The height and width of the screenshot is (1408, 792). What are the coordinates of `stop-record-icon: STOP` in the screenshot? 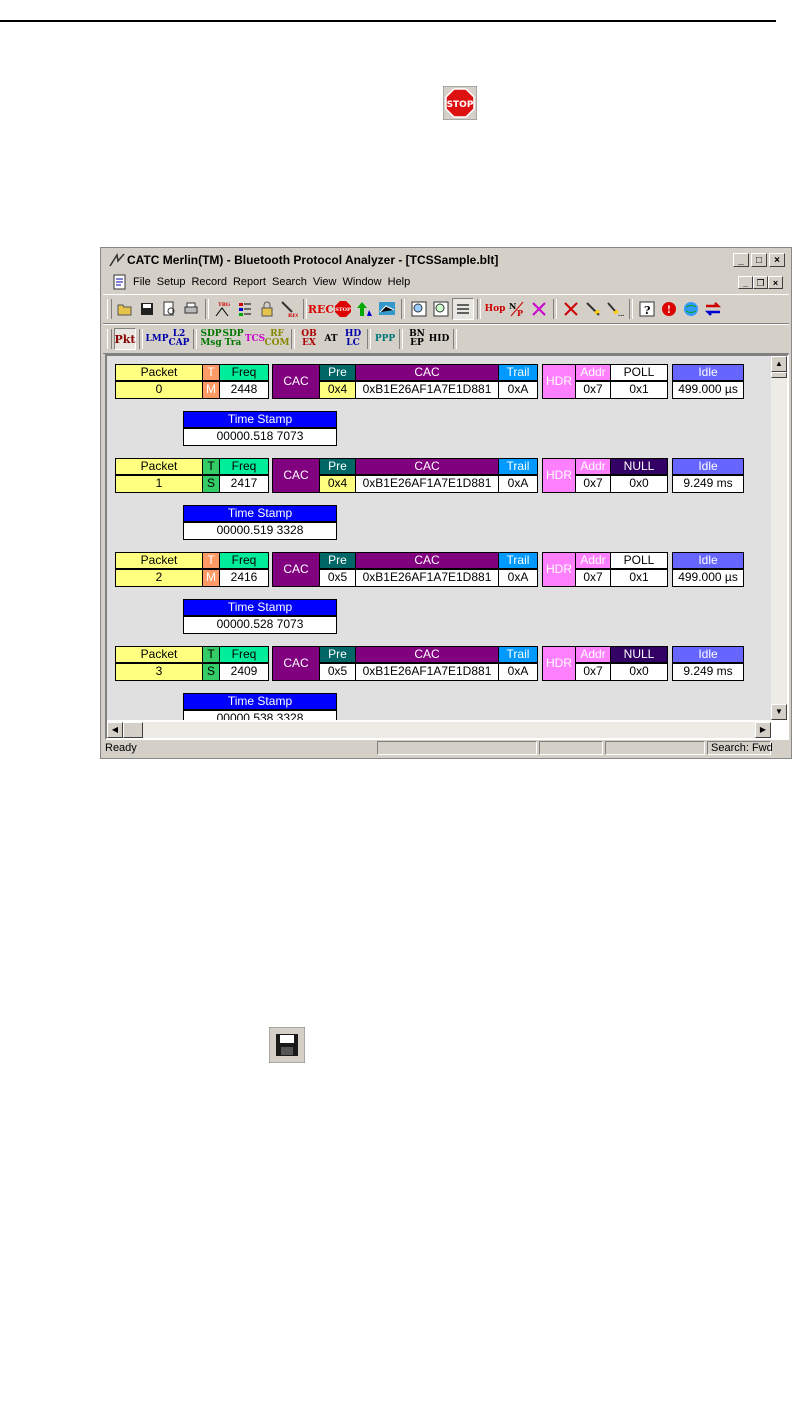 It's located at (343, 309).